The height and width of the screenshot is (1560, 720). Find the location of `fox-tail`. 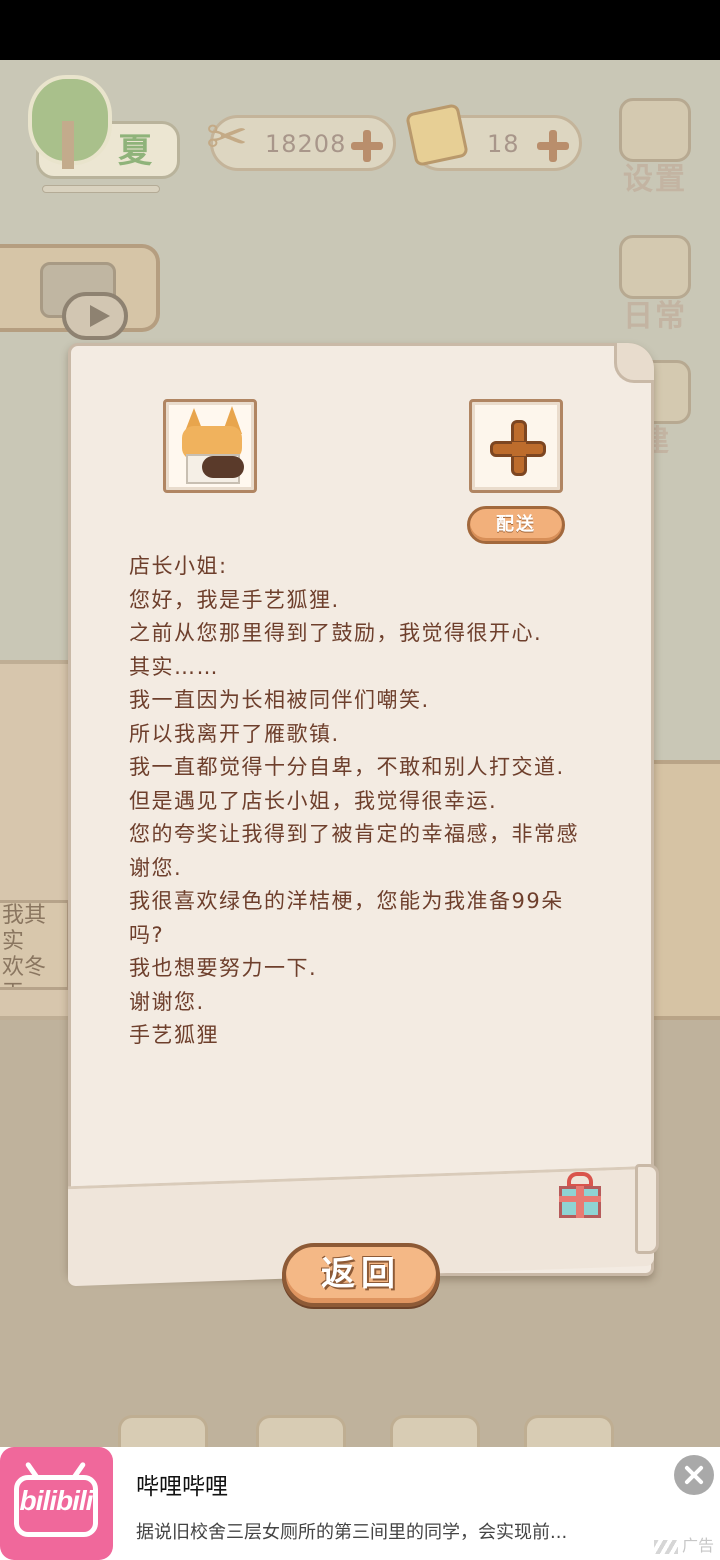

fox-tail is located at coordinates (223, 467).